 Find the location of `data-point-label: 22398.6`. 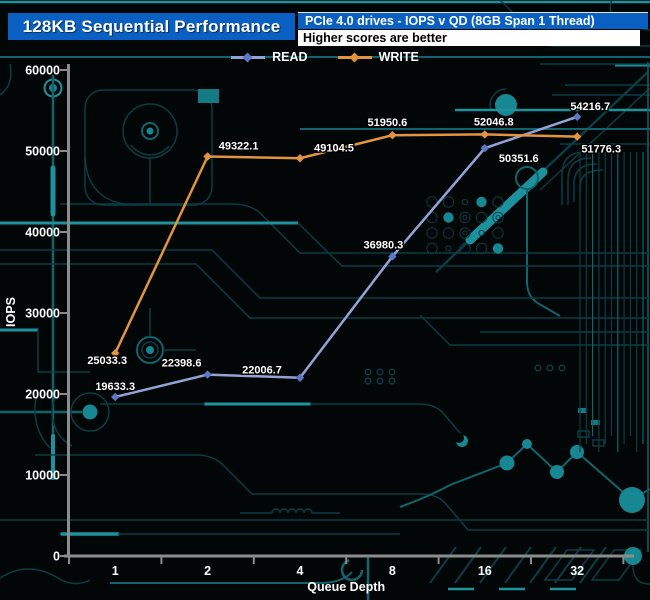

data-point-label: 22398.6 is located at coordinates (182, 364).